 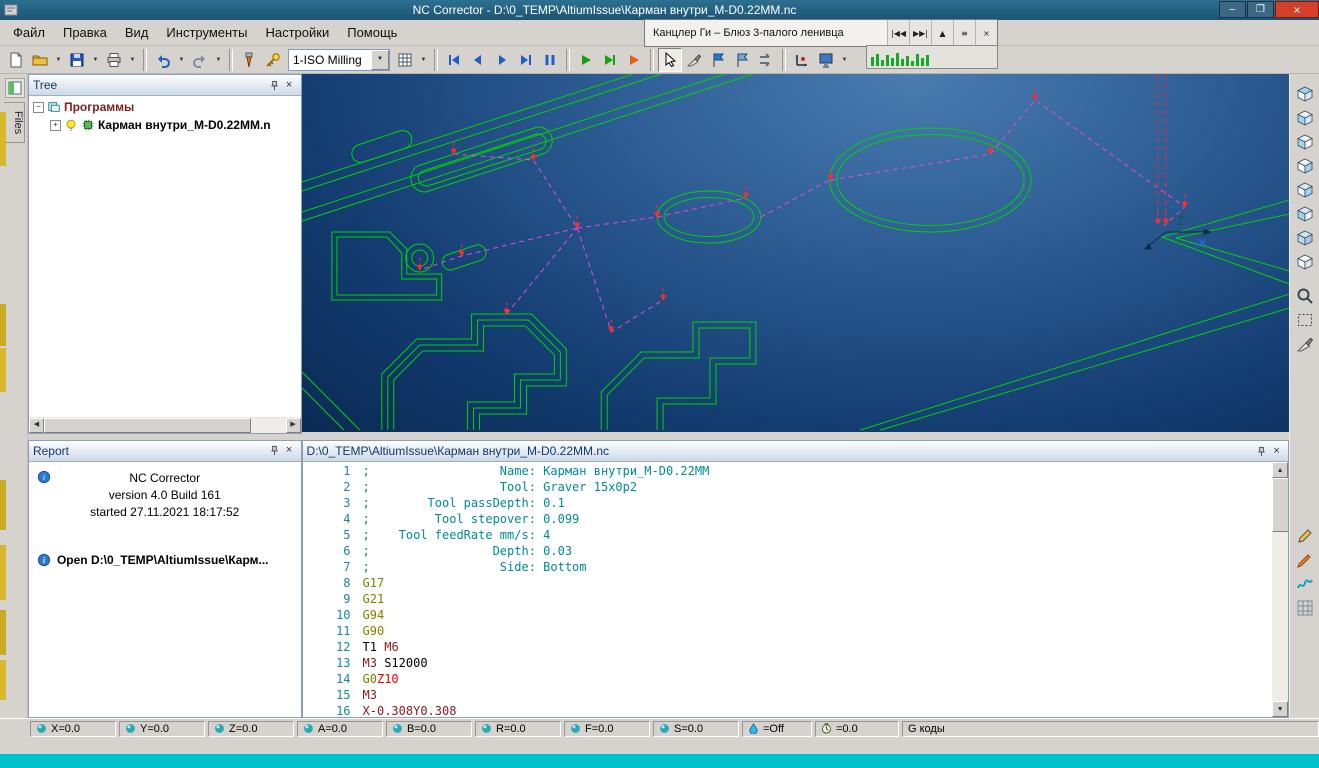 I want to click on combo-dropdown-icon: ▼, so click(x=380, y=59).